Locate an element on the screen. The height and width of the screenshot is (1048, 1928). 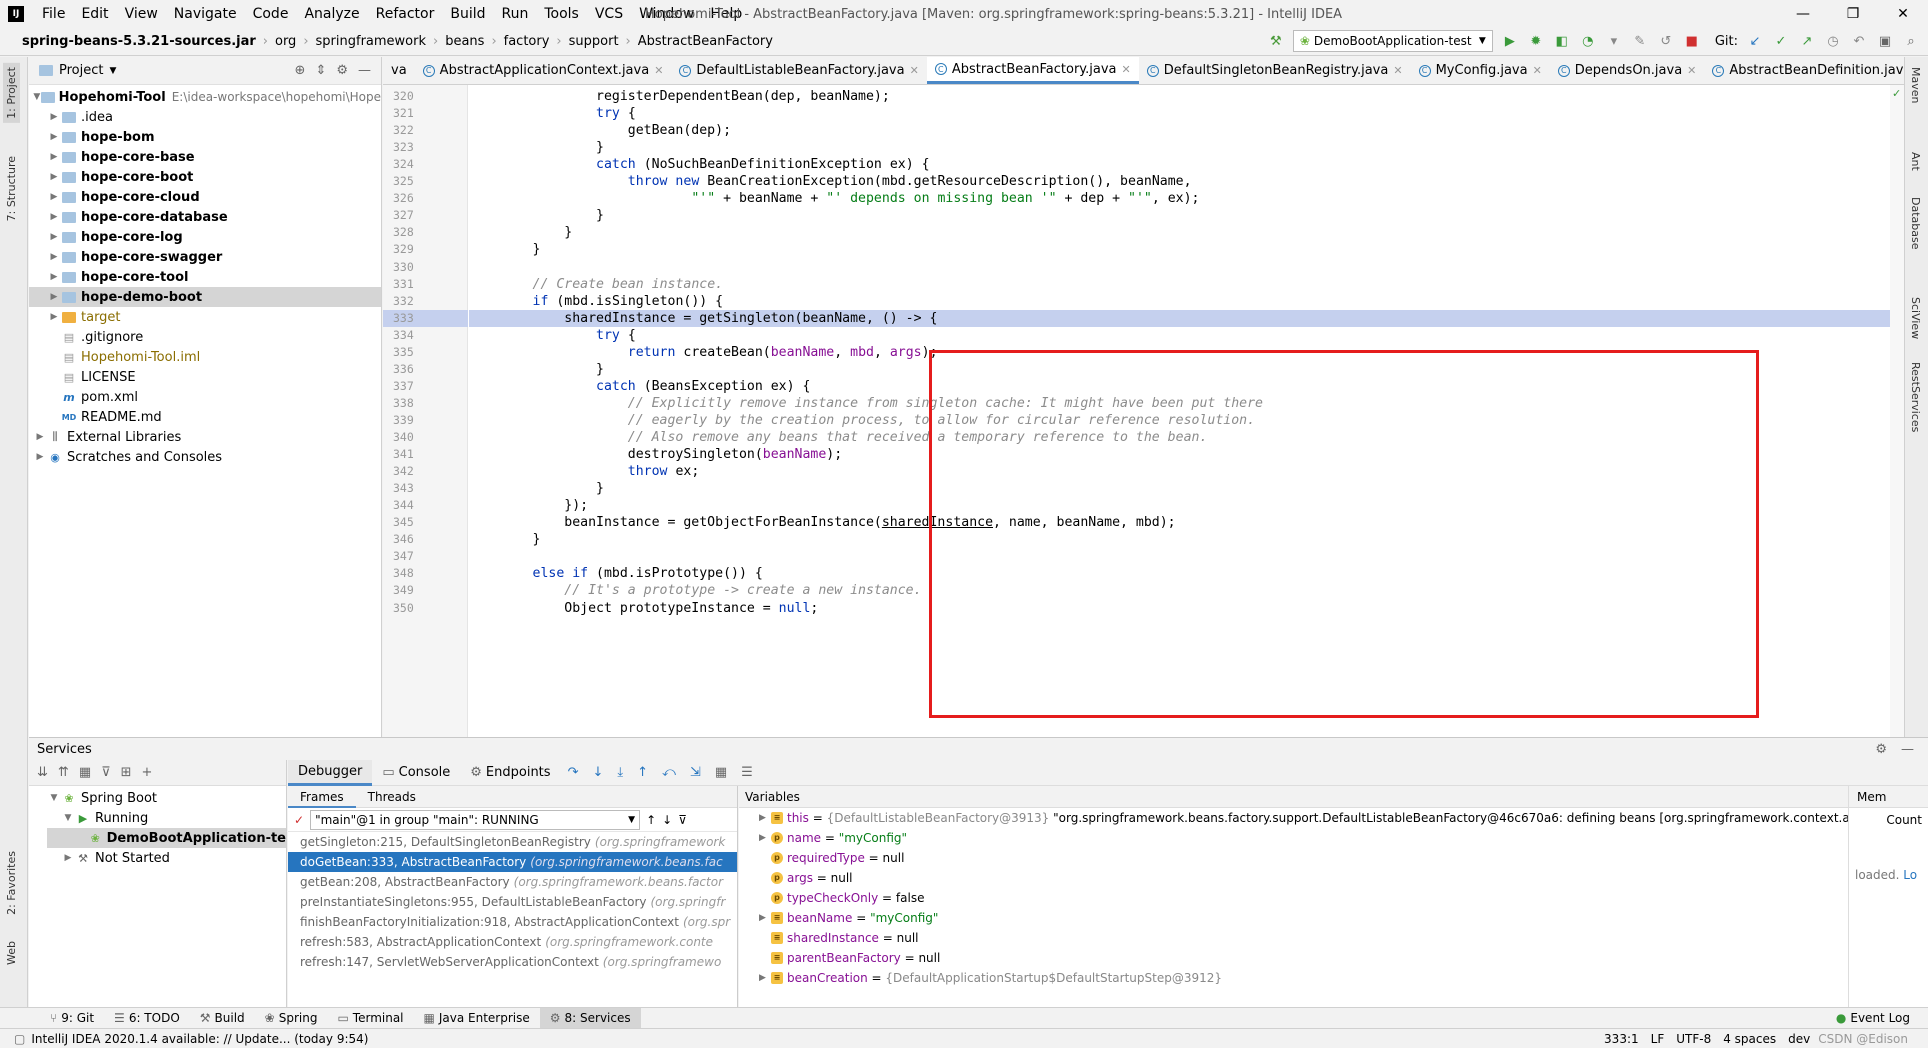
git-update-icon: ↙ is located at coordinates (1755, 41).